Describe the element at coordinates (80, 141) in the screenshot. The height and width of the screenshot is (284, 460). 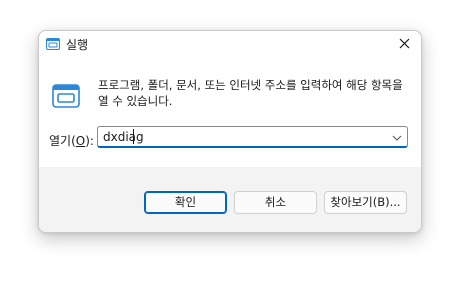
I see `open-label-accelerator: O` at that location.